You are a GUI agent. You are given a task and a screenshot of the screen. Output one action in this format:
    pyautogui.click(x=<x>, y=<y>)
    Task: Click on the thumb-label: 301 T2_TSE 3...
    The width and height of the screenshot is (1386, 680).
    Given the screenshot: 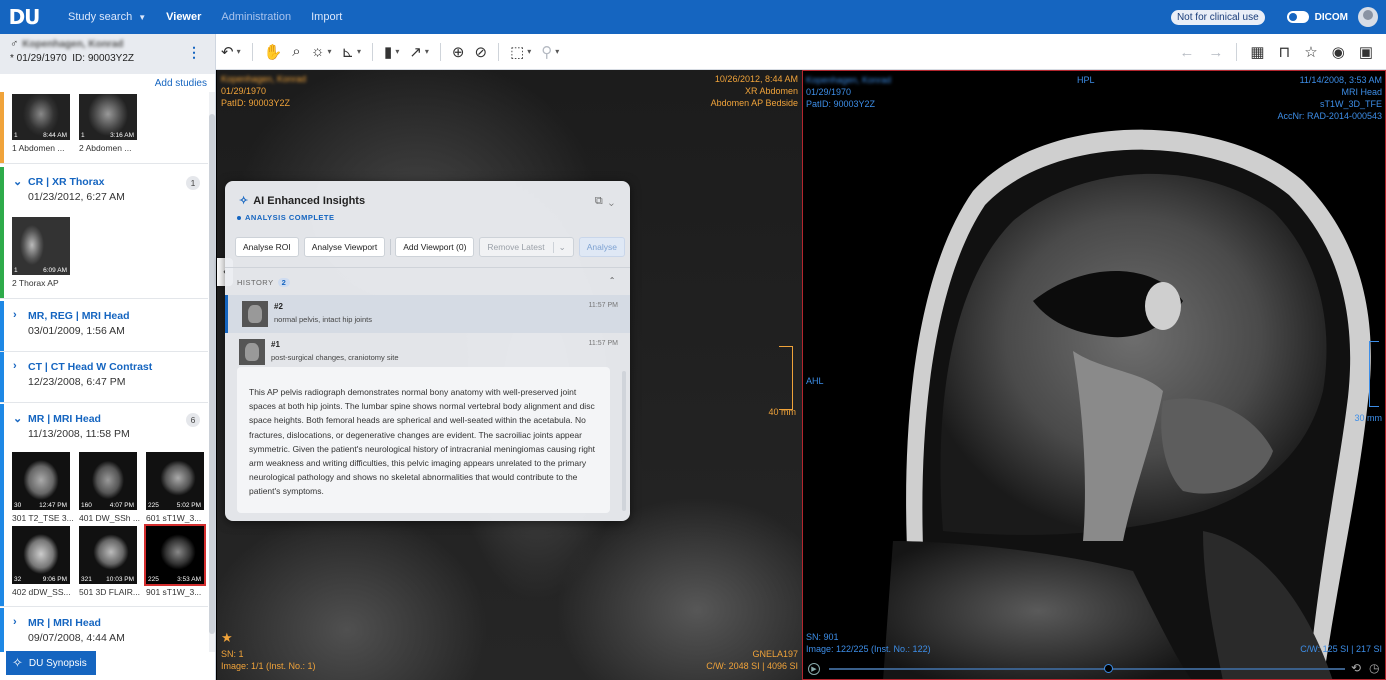 What is the action you would take?
    pyautogui.click(x=43, y=518)
    